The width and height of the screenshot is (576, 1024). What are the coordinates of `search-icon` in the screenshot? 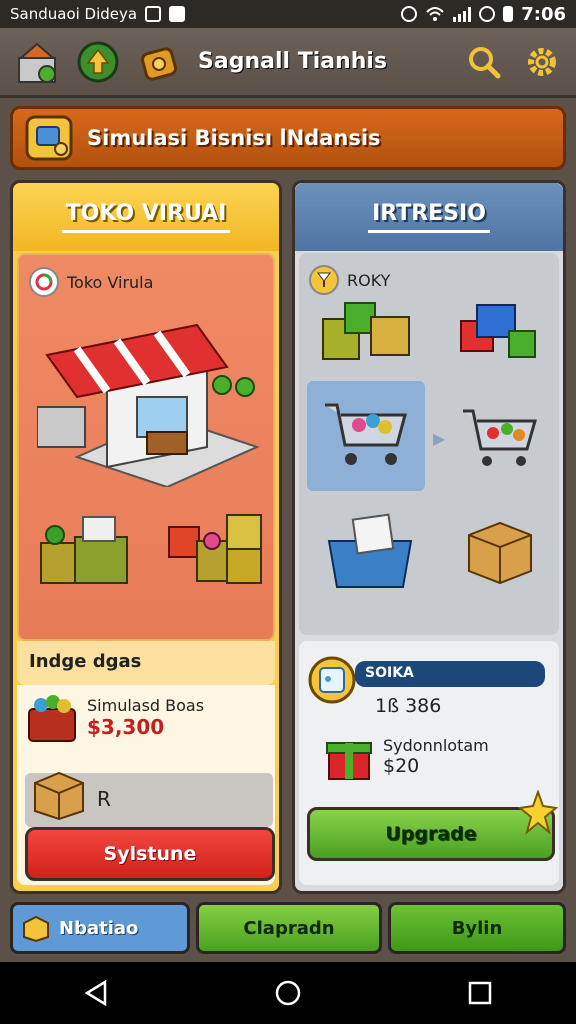 It's located at (485, 62).